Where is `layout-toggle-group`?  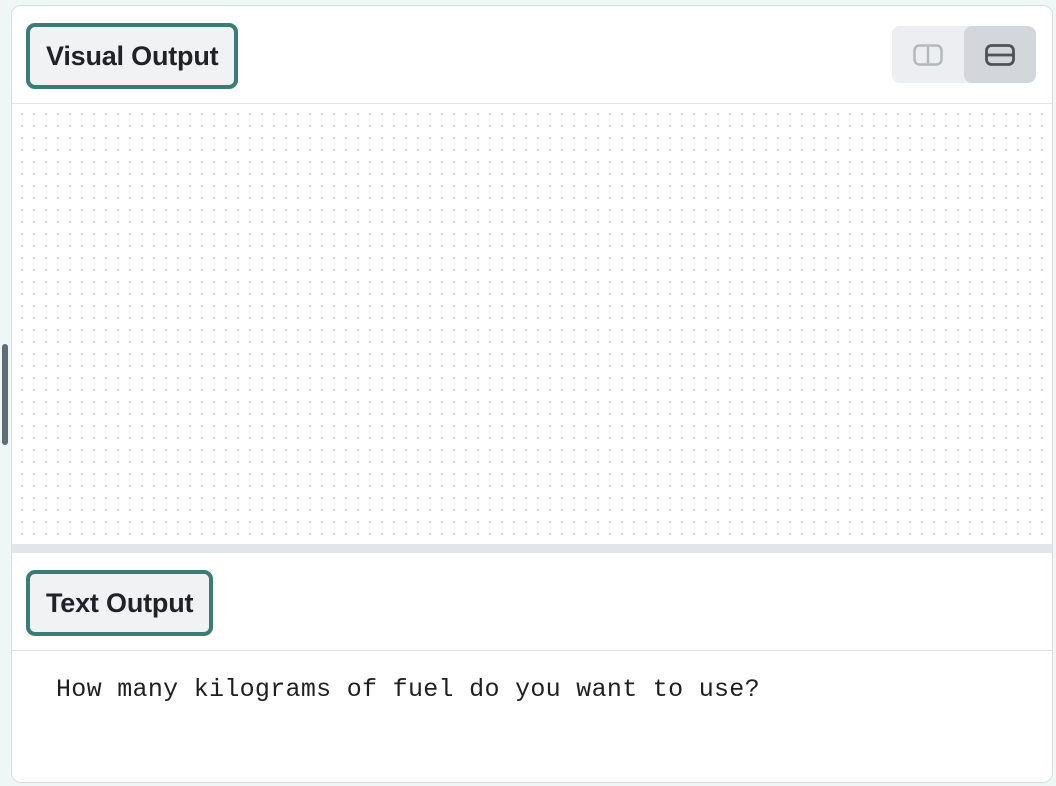 layout-toggle-group is located at coordinates (964, 54).